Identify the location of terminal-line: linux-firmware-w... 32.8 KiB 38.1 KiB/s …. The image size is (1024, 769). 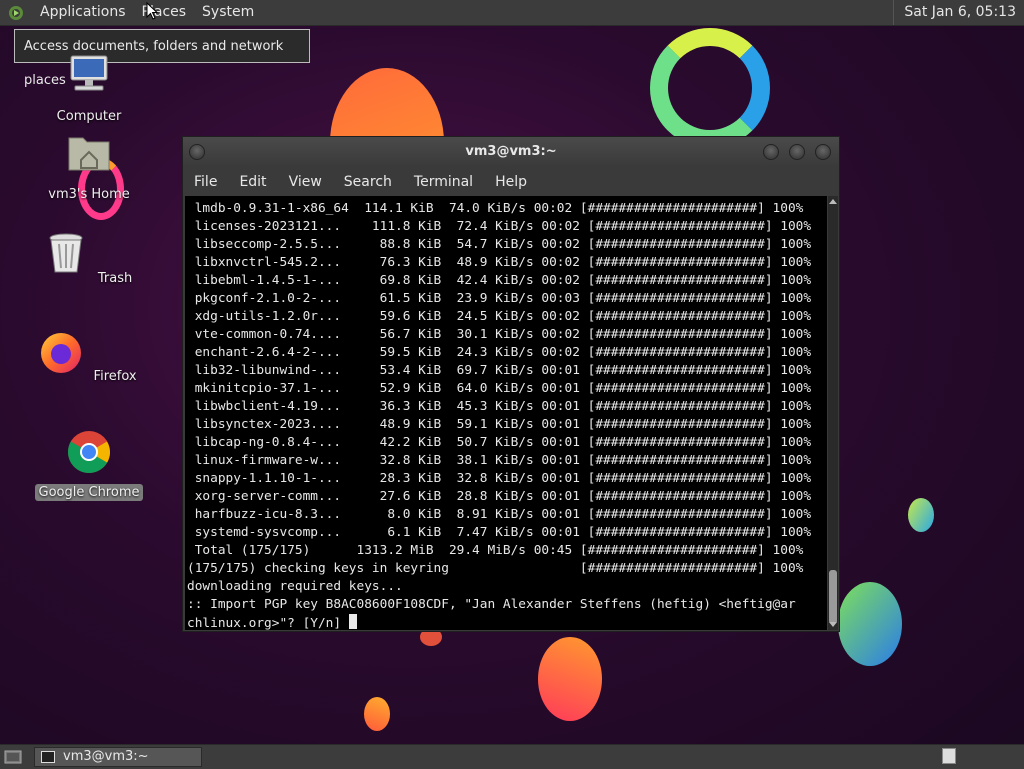
(499, 460).